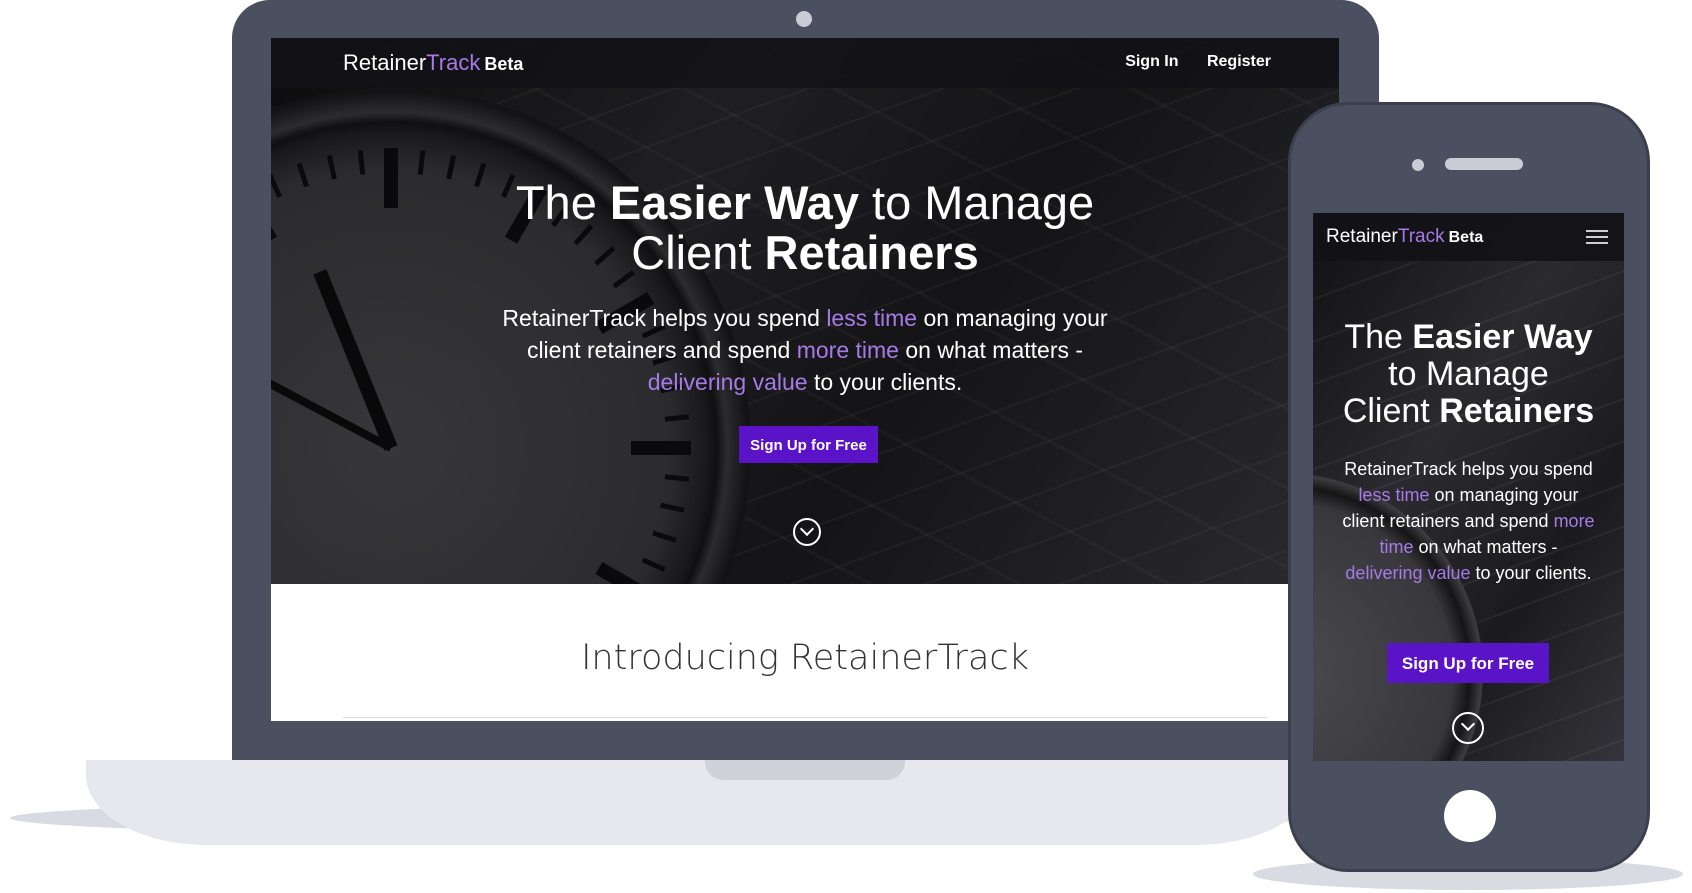  What do you see at coordinates (1484, 164) in the screenshot?
I see `phone-speaker` at bounding box center [1484, 164].